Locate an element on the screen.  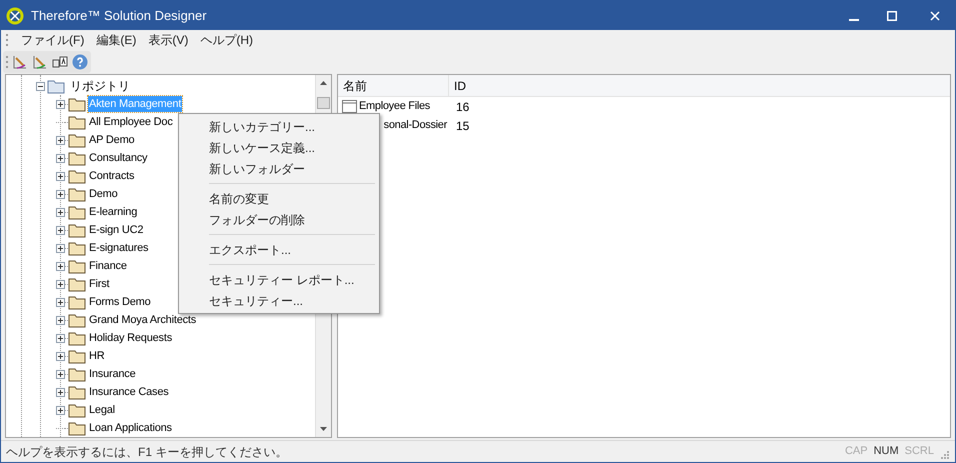
tree-item: HR is located at coordinates (97, 356).